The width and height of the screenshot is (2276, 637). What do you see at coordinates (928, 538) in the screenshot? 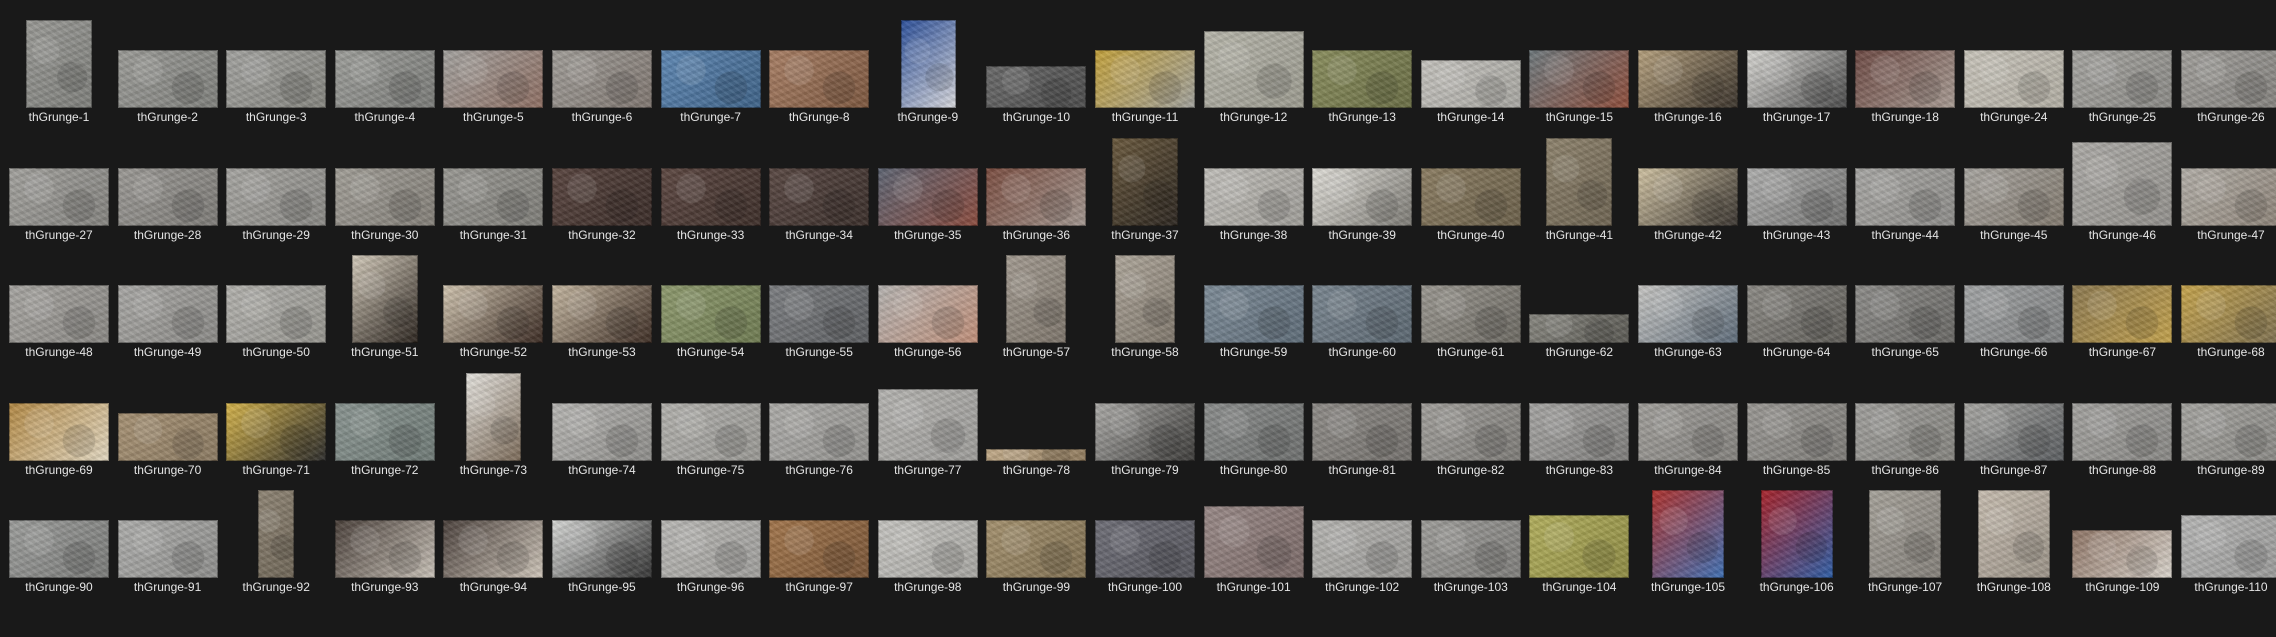
I see `file-thumbnail-item: thGrunge-98` at bounding box center [928, 538].